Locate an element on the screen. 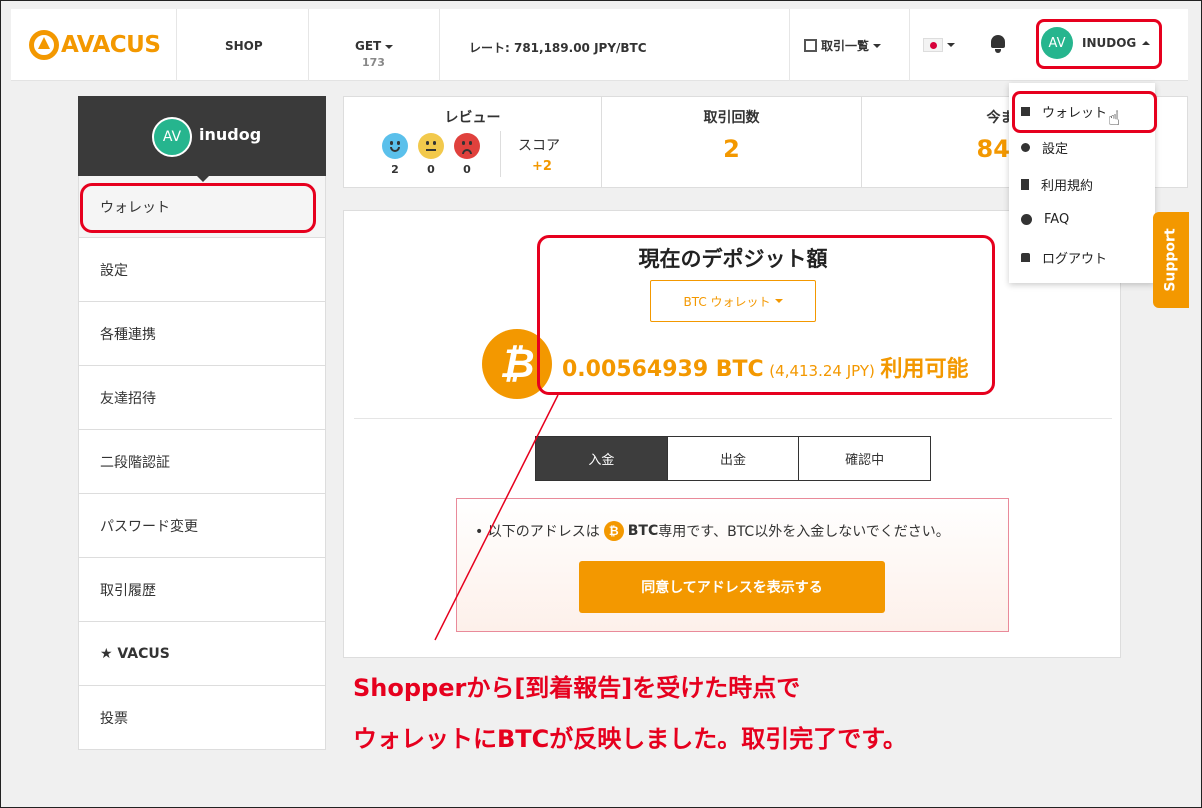 Image resolution: width=1202 pixels, height=808 pixels. annotation-line-2: ウォレットにBTCが反映しました。取引完了です。 is located at coordinates (630, 739).